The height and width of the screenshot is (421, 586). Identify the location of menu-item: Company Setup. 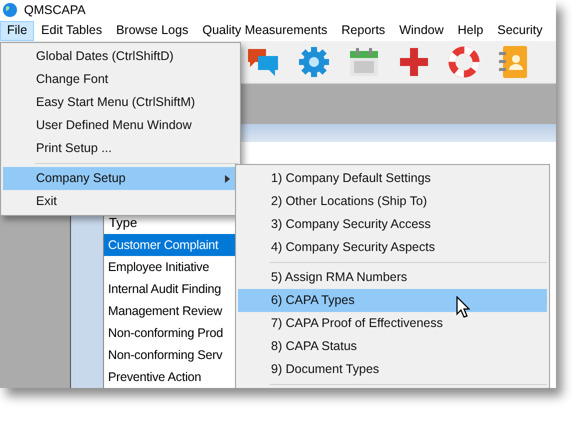
(120, 178).